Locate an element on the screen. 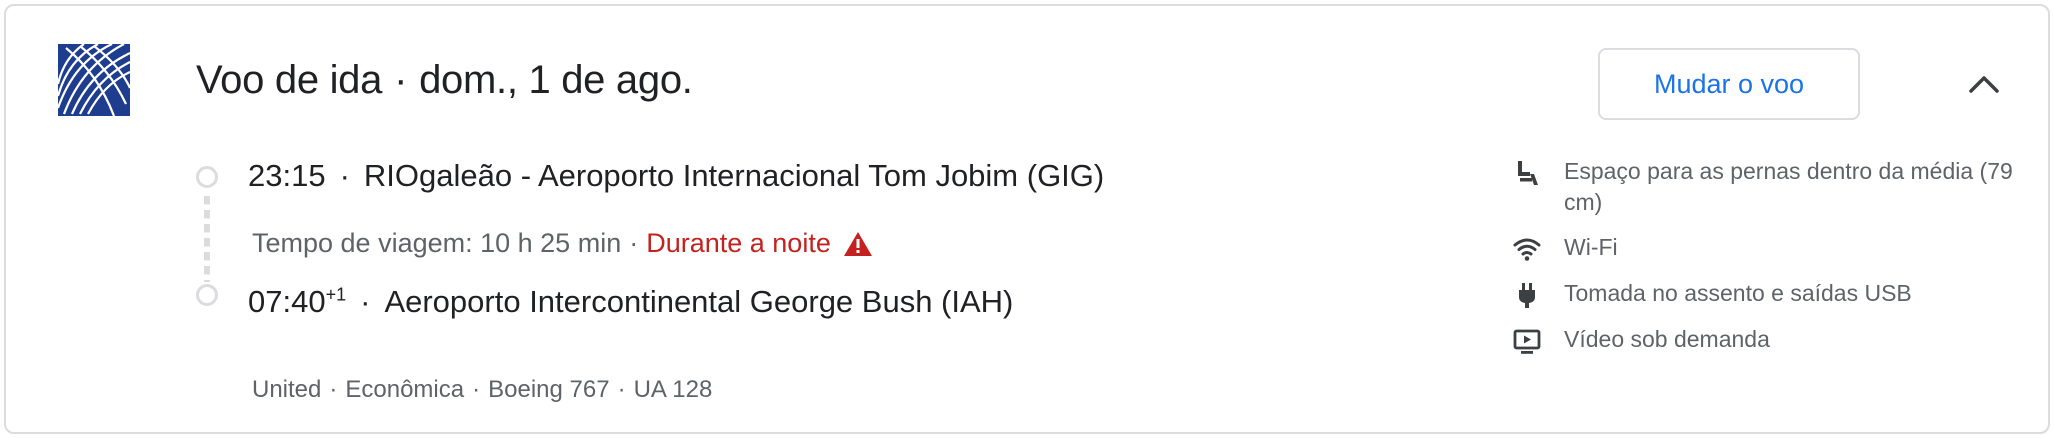  united-airlines-logo is located at coordinates (94, 80).